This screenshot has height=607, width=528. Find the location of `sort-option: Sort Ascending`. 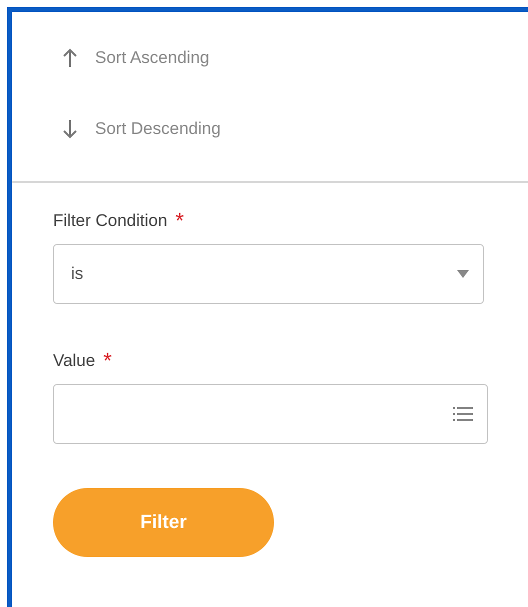

sort-option: Sort Ascending is located at coordinates (152, 58).